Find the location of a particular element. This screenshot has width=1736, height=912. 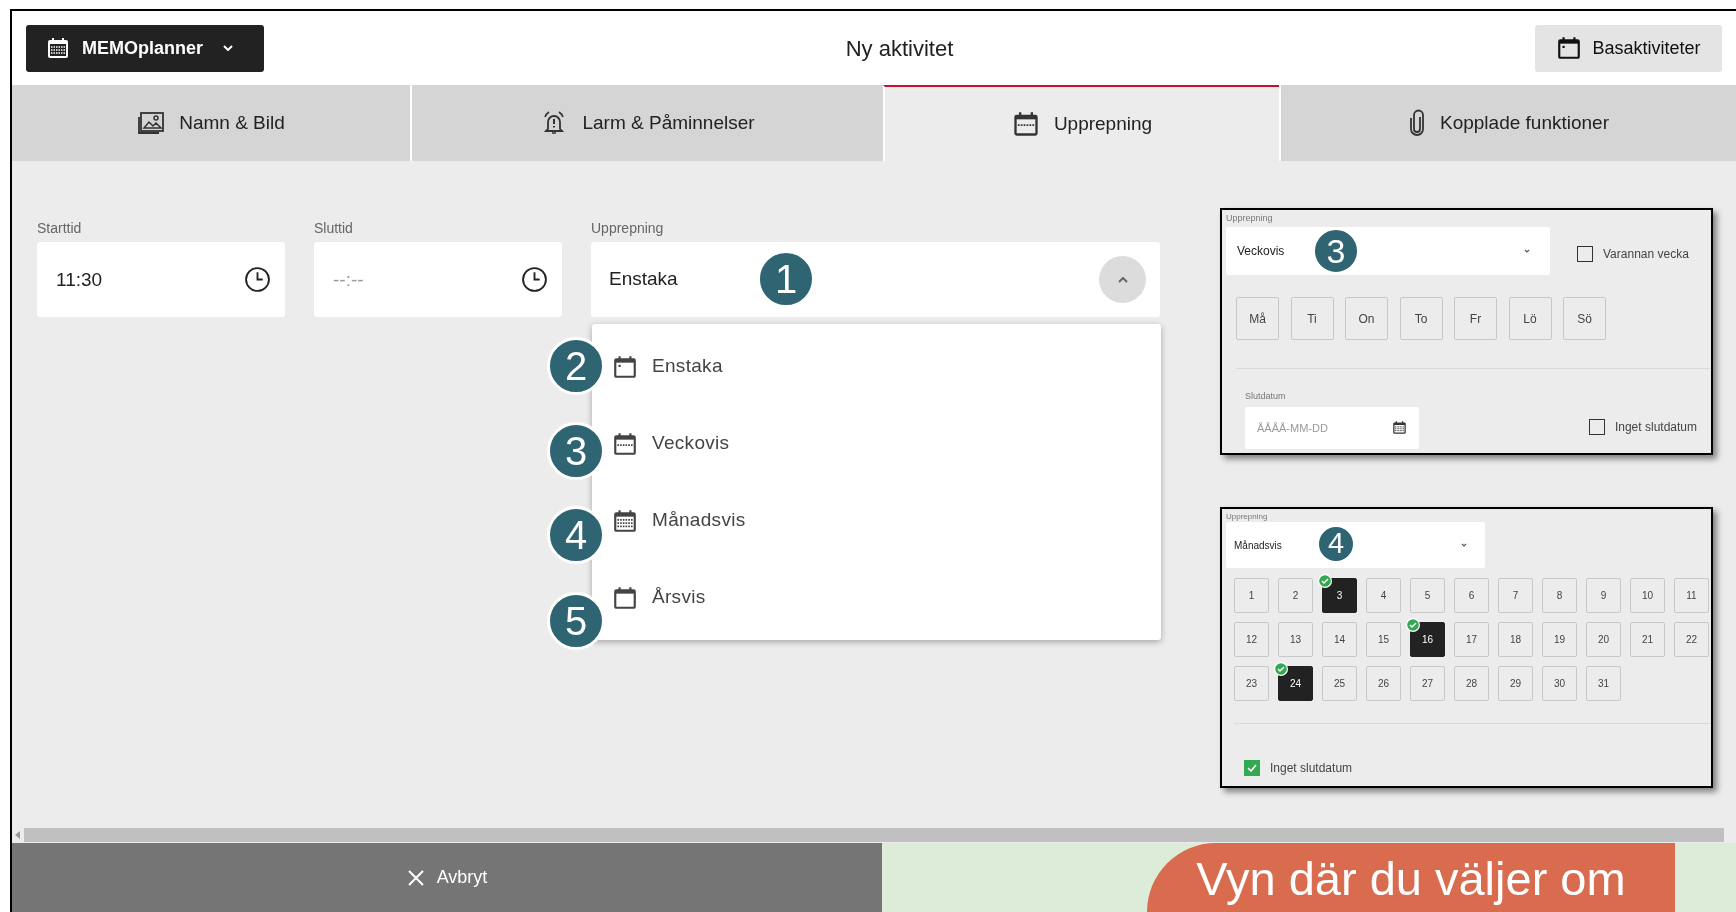

day-button: 14 is located at coordinates (1339, 639).